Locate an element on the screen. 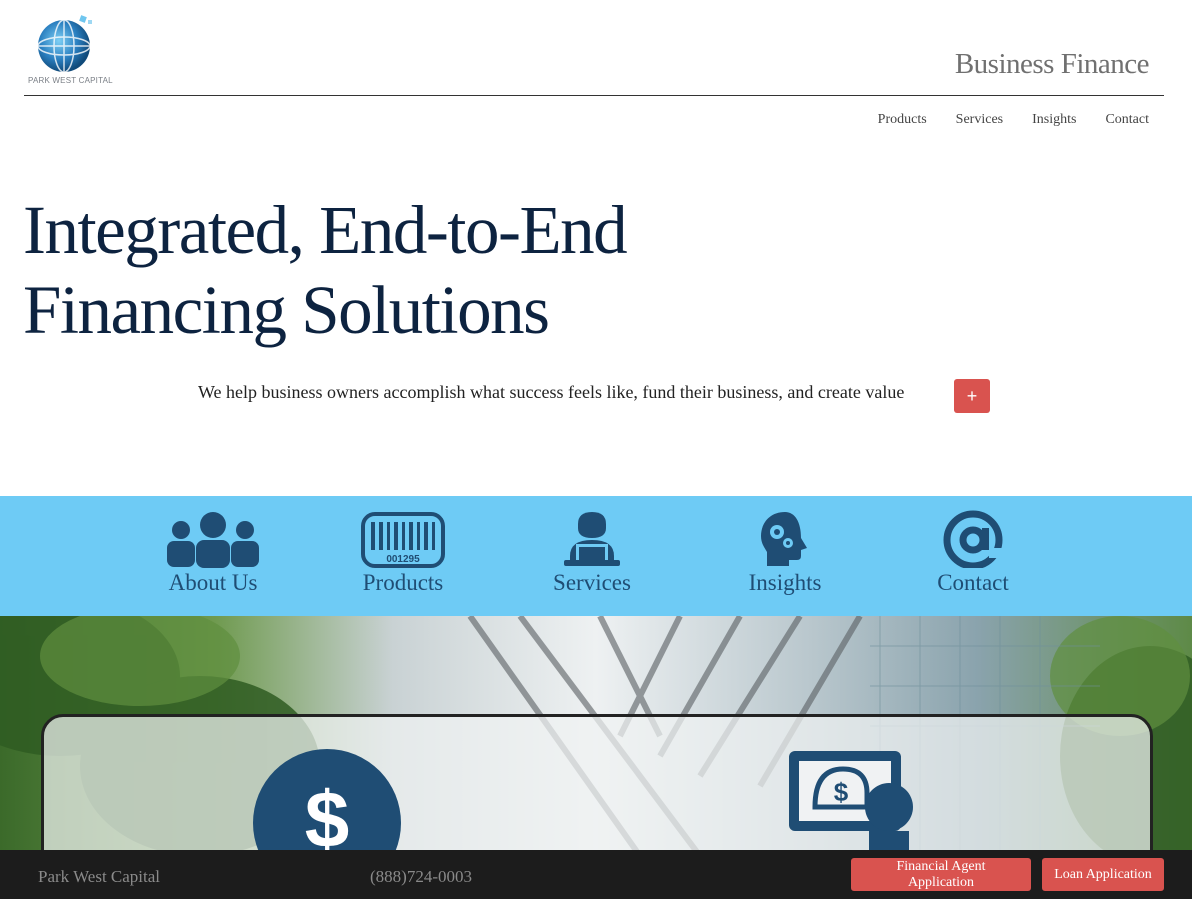 Image resolution: width=1192 pixels, height=899 pixels. people-icon is located at coordinates (213, 540).